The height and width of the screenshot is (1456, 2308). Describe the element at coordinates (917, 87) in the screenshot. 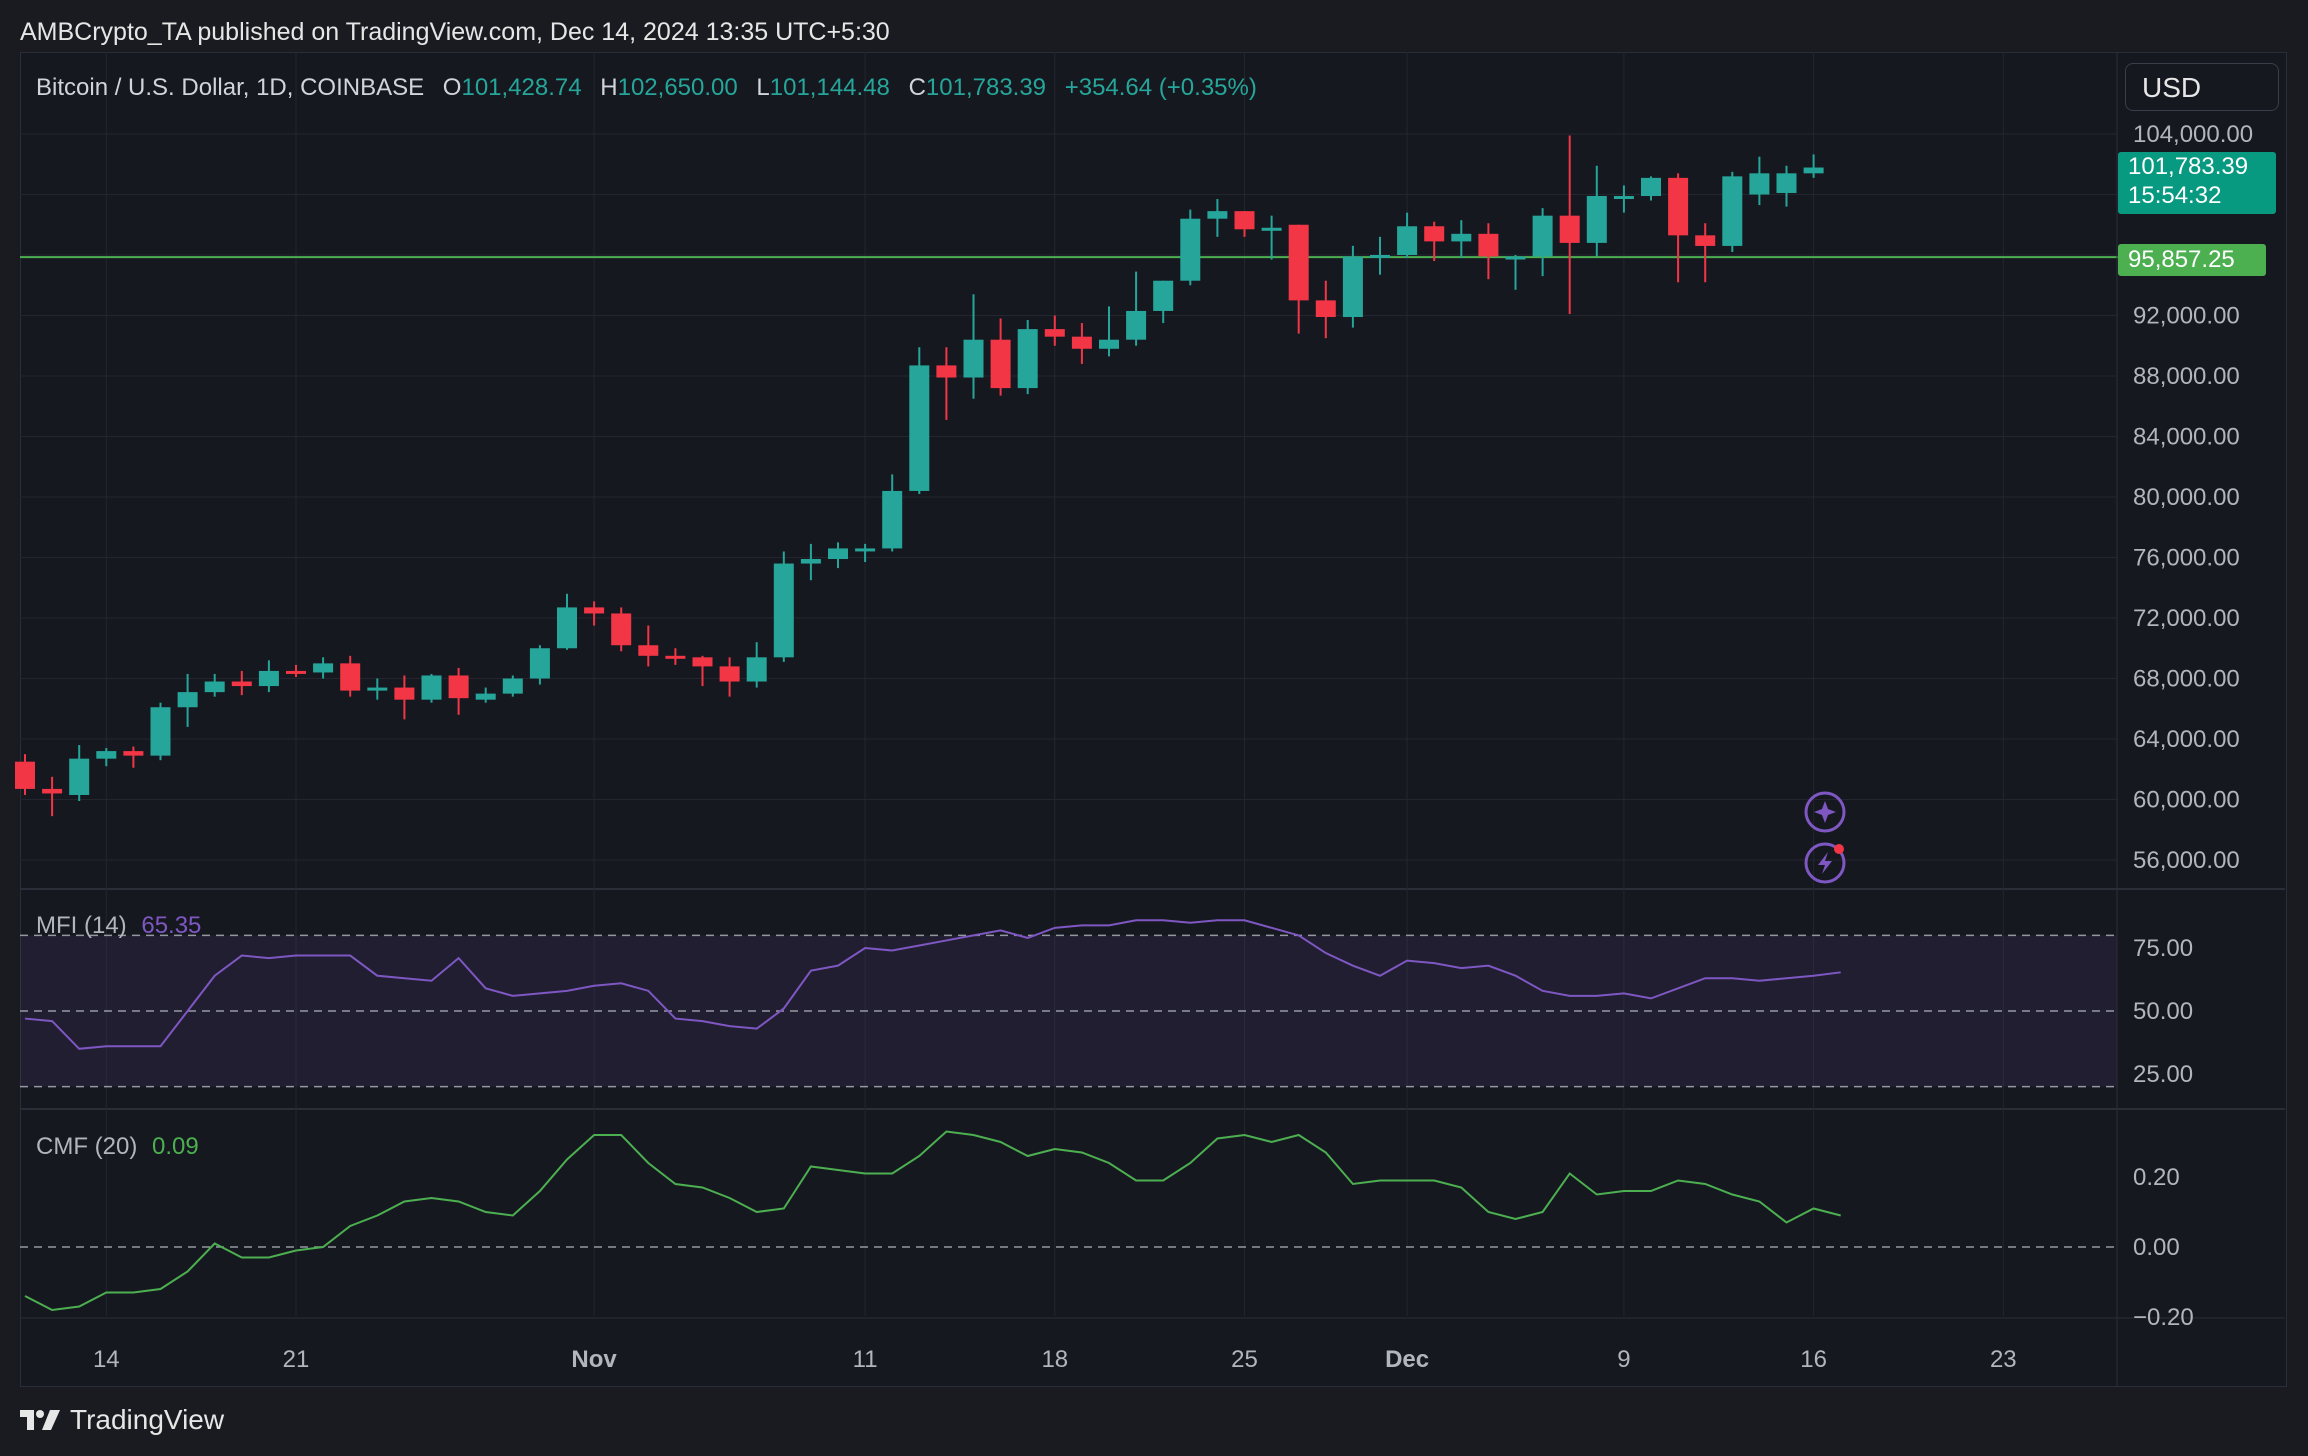

I see `close-label: C` at that location.